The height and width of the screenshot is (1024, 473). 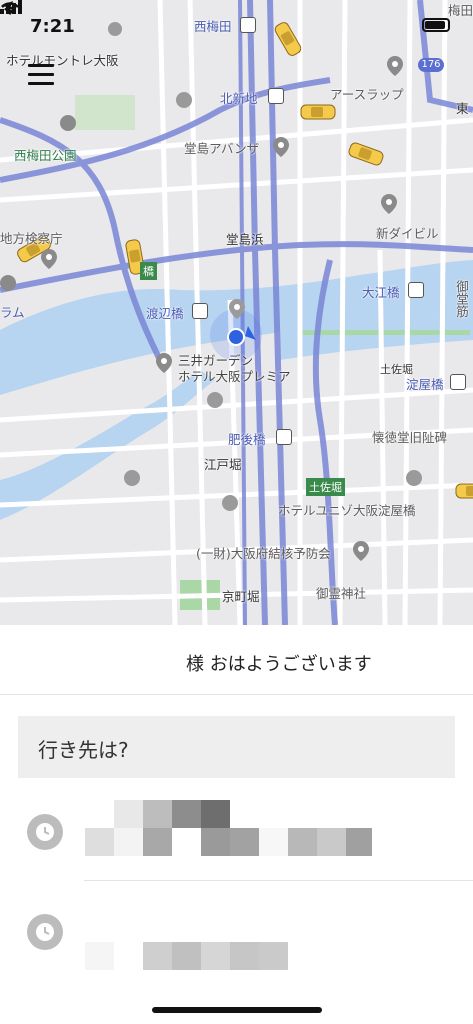 What do you see at coordinates (367, 94) in the screenshot?
I see `map-label: アースラップ` at bounding box center [367, 94].